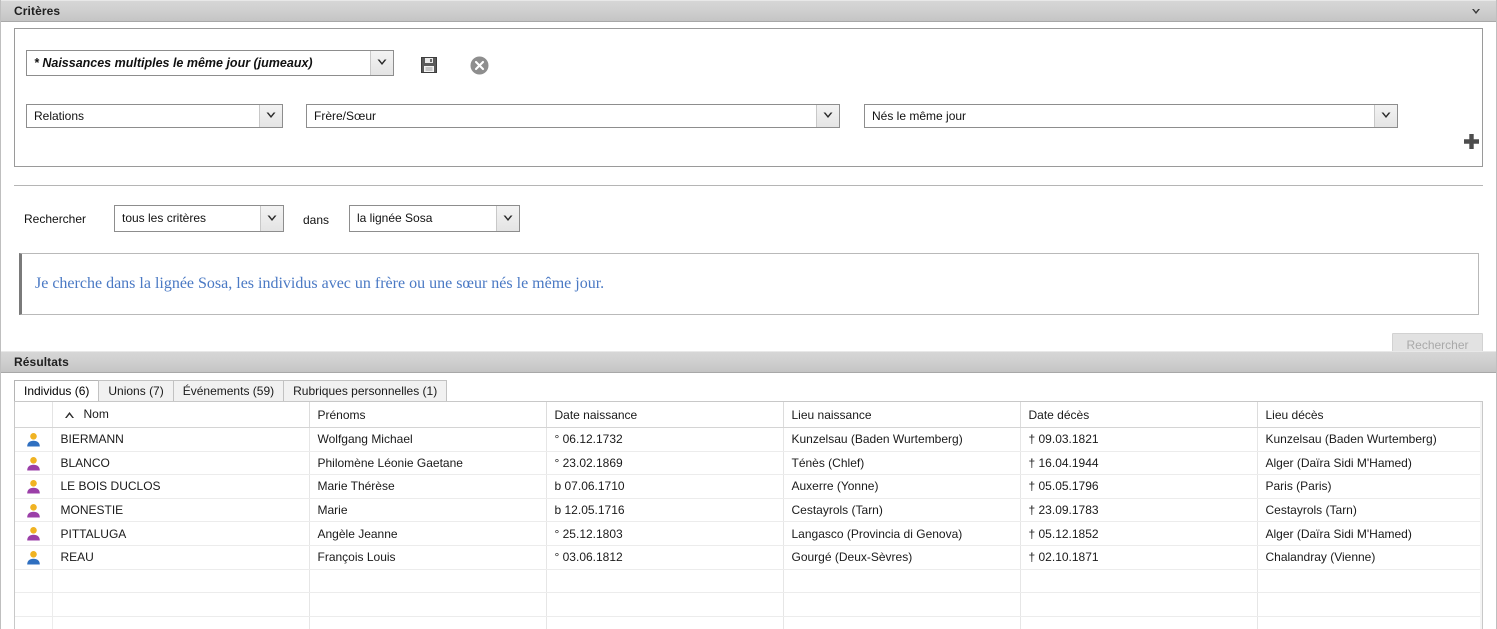 The width and height of the screenshot is (1497, 629). Describe the element at coordinates (228, 391) in the screenshot. I see `tab-evenements: Événements (59)` at that location.